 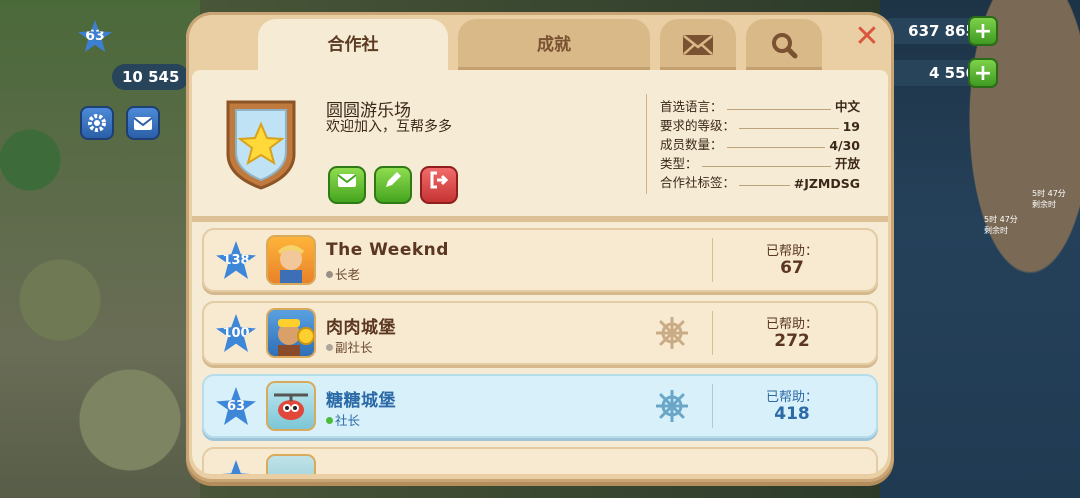 What do you see at coordinates (349, 346) in the screenshot?
I see `member-role: 副社长` at bounding box center [349, 346].